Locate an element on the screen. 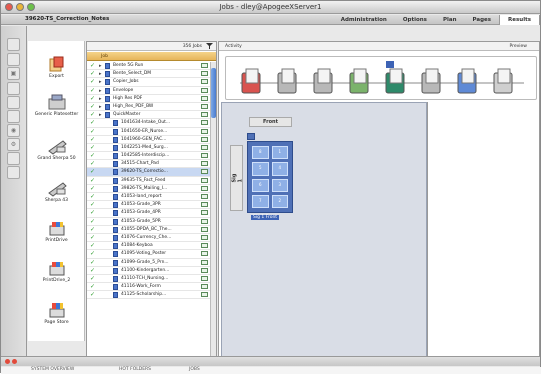 Image resolution: width=541 pixels, height=374 pixels. scroll-thumb is located at coordinates (213, 93).